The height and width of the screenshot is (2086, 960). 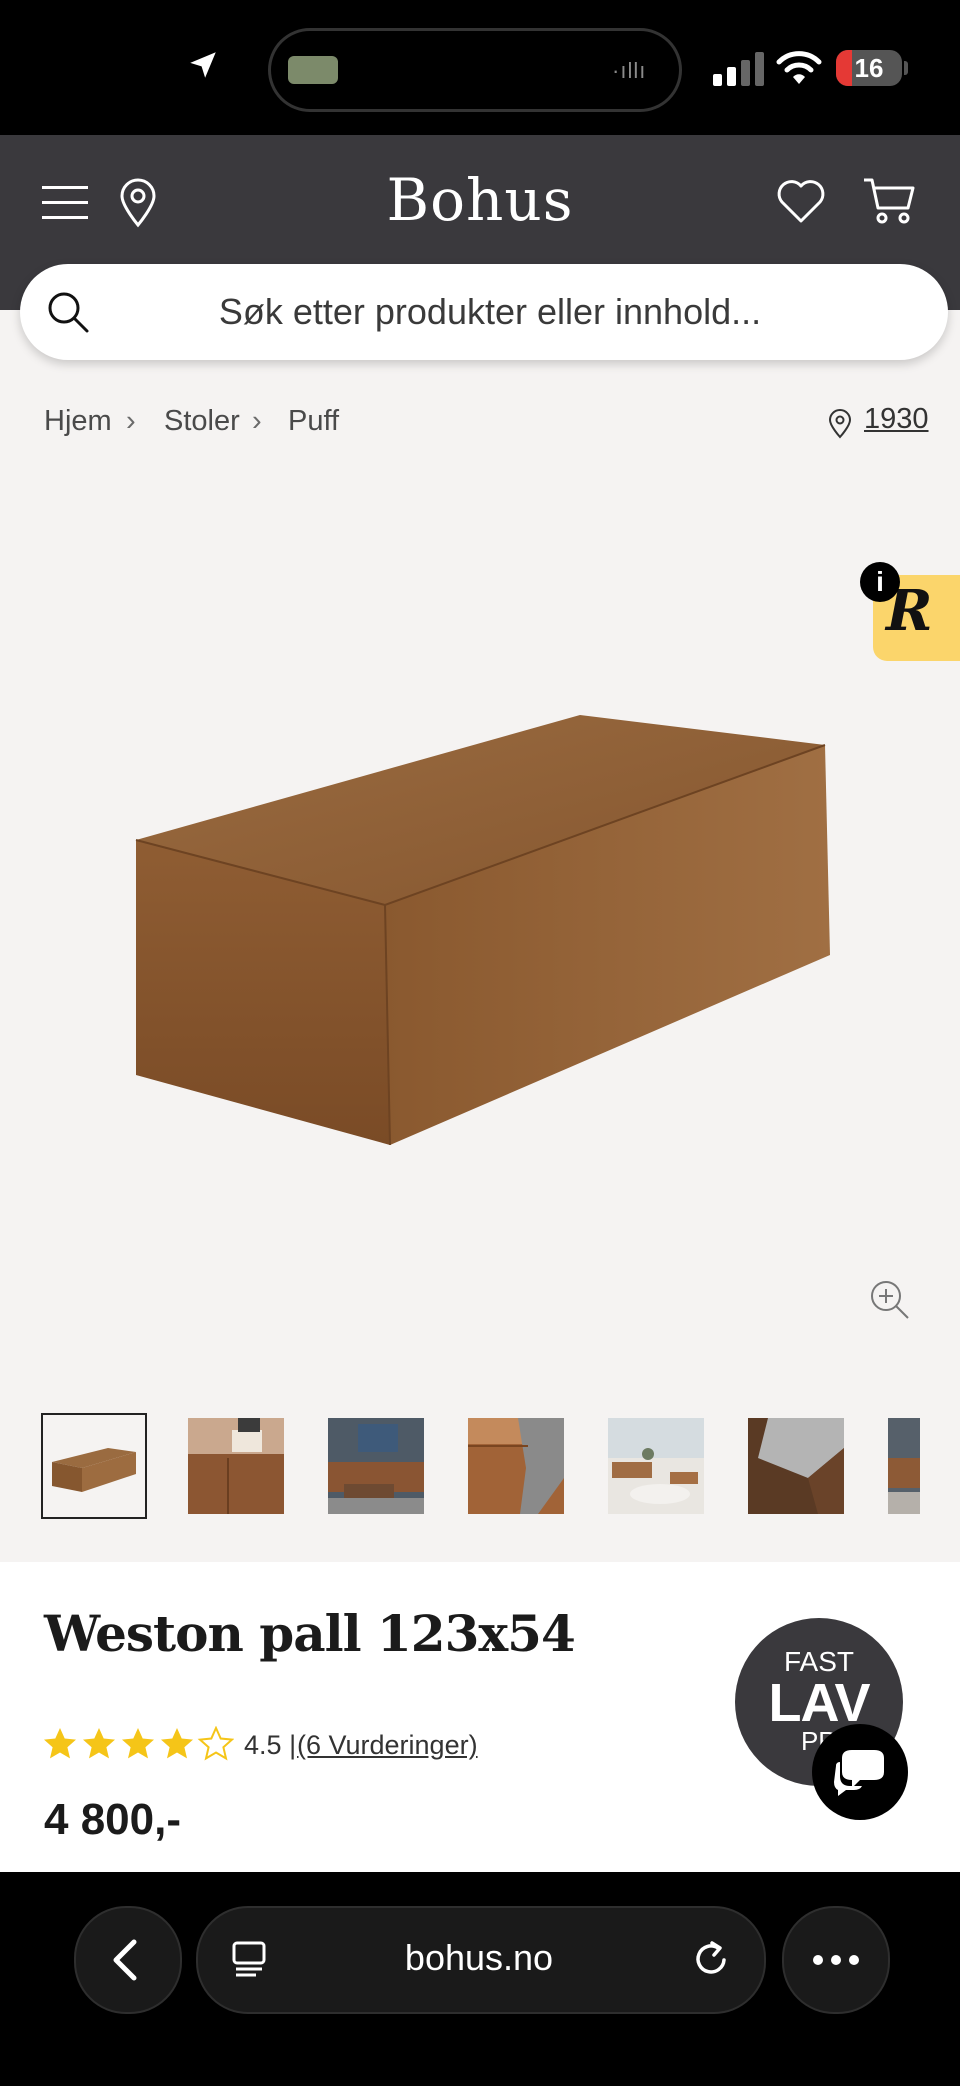 What do you see at coordinates (122, 66) in the screenshot?
I see `status-time: 15:38` at bounding box center [122, 66].